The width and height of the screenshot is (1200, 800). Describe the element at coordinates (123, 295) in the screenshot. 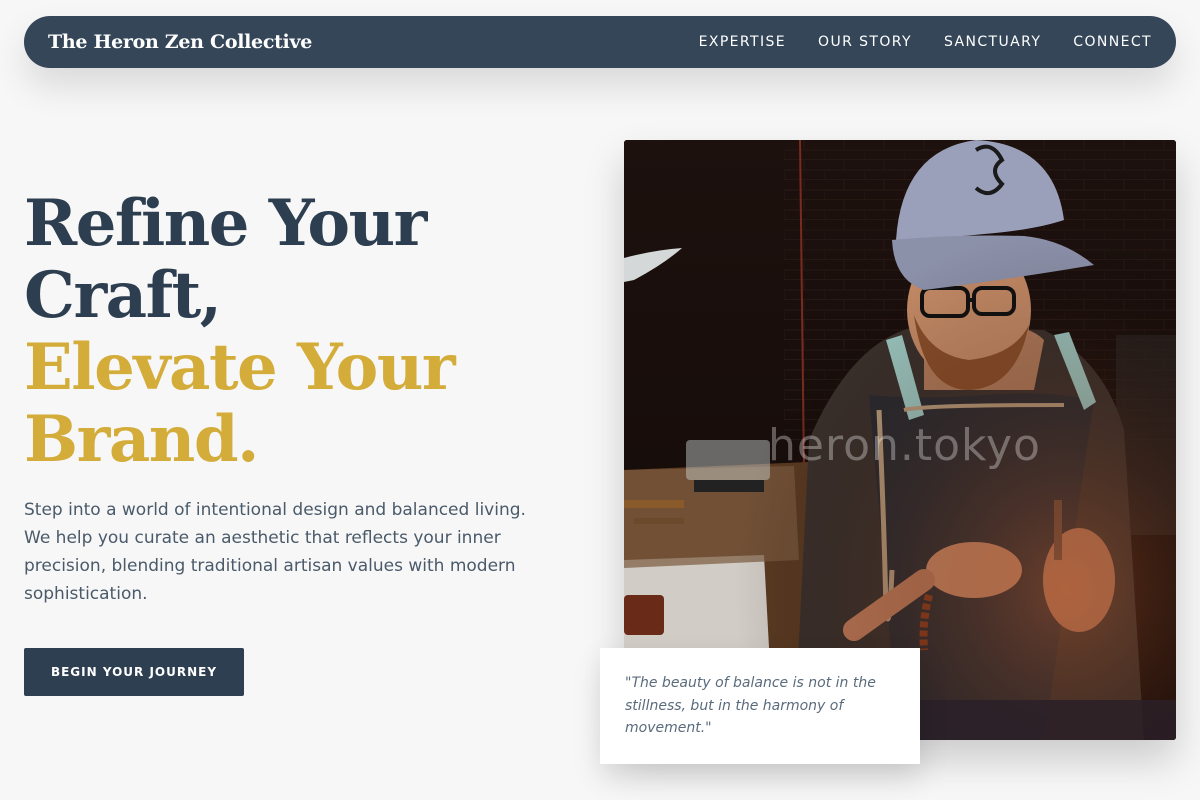

I see `hero-title-line-2: Craft,` at that location.